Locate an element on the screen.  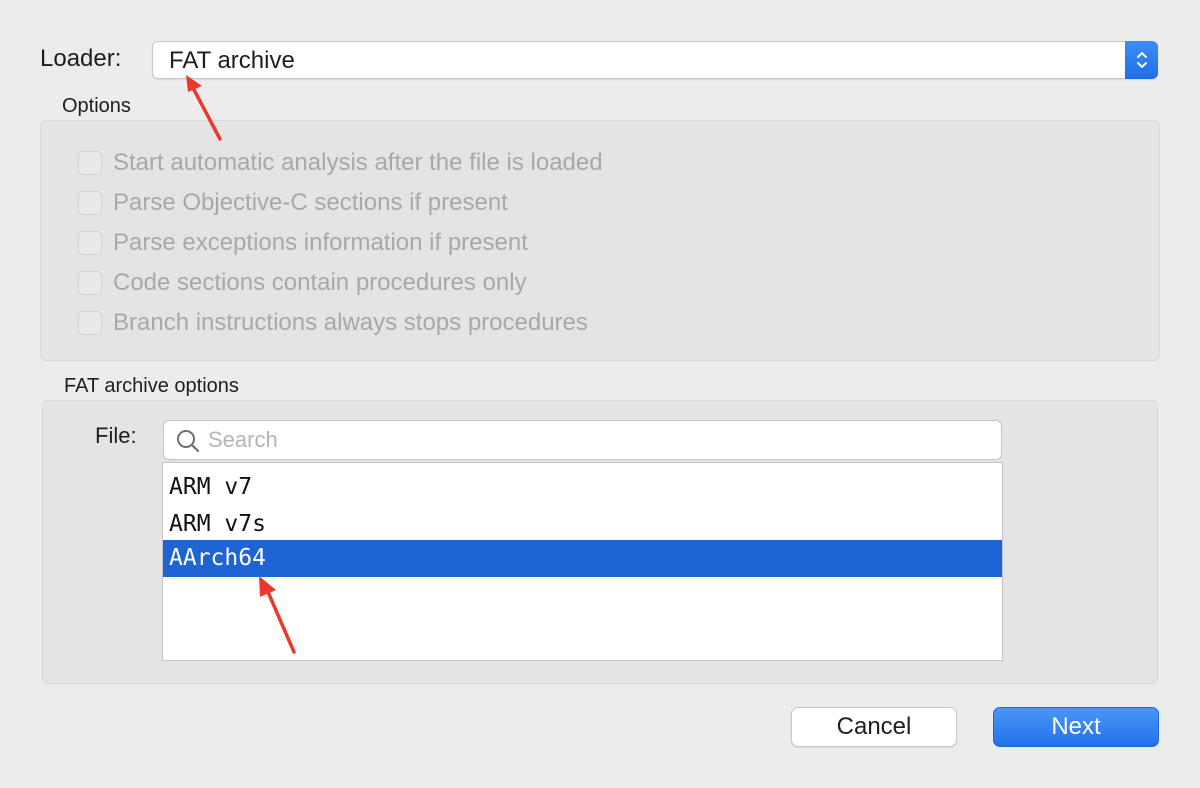
option-parse-objc: Parse Objective-C sections if present is located at coordinates (293, 203).